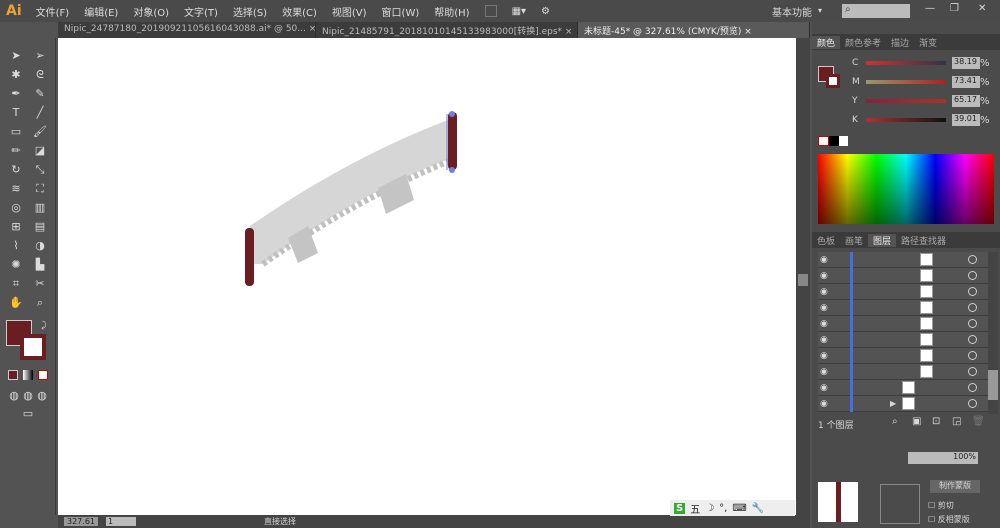  I want to click on menu-type: 文字(T), so click(201, 11).